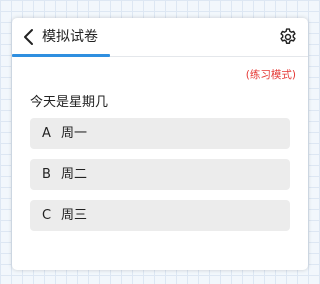 This screenshot has height=284, width=320. Describe the element at coordinates (74, 174) in the screenshot. I see `option-text: 周二` at that location.